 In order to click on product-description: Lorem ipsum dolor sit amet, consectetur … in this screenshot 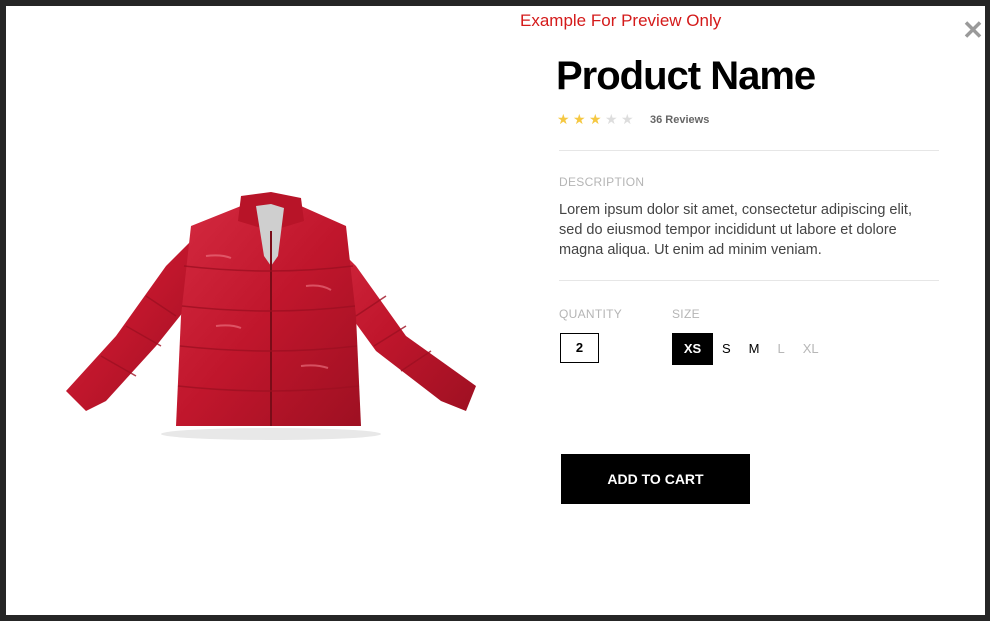, I will do `click(735, 230)`.